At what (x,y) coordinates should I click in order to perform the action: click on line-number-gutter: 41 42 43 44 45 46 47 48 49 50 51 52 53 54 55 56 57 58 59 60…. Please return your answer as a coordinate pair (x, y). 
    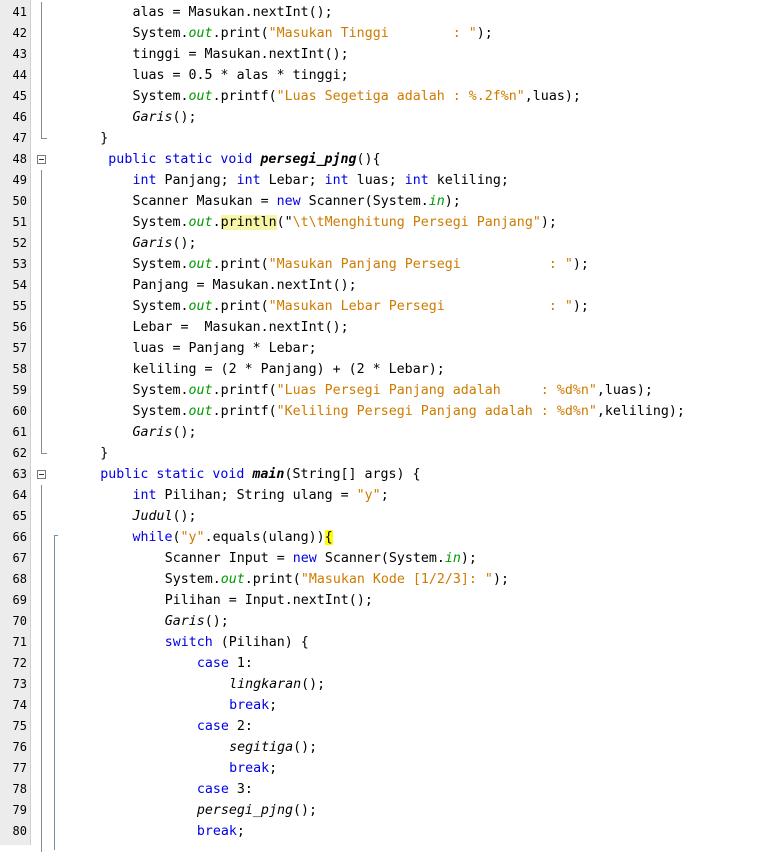
    Looking at the image, I should click on (15, 422).